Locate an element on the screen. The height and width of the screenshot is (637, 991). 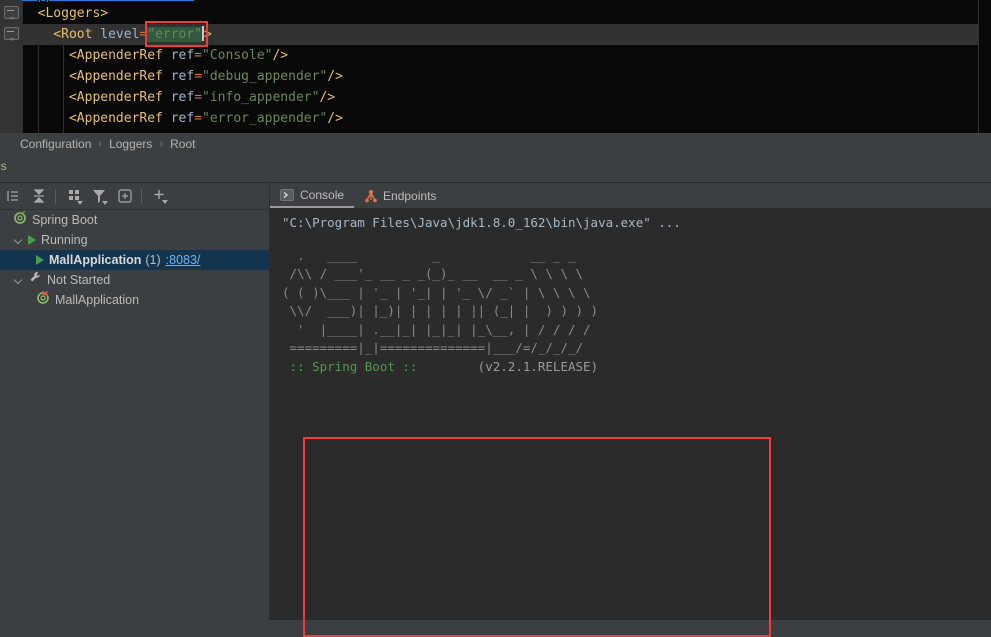
editor-gutter is located at coordinates (11, 66).